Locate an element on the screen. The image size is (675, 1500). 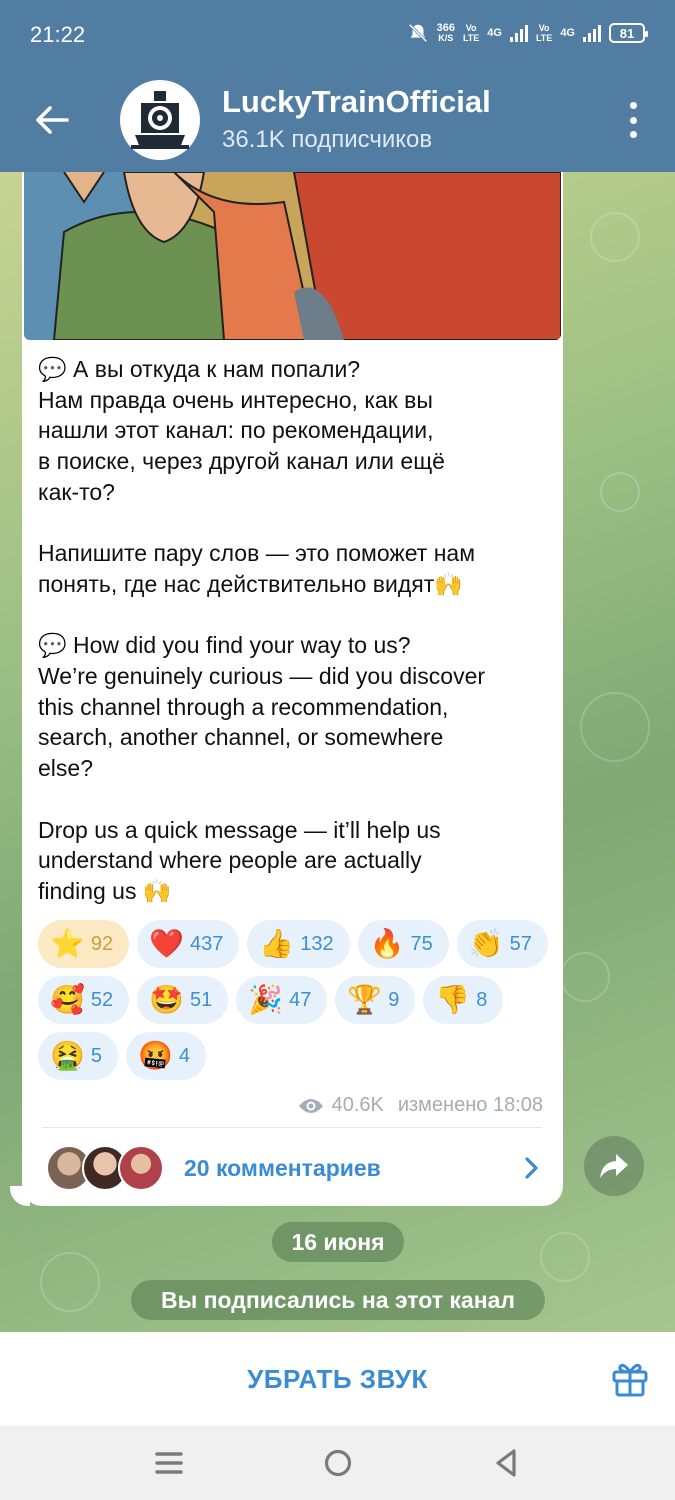
share-icon is located at coordinates (614, 1166).